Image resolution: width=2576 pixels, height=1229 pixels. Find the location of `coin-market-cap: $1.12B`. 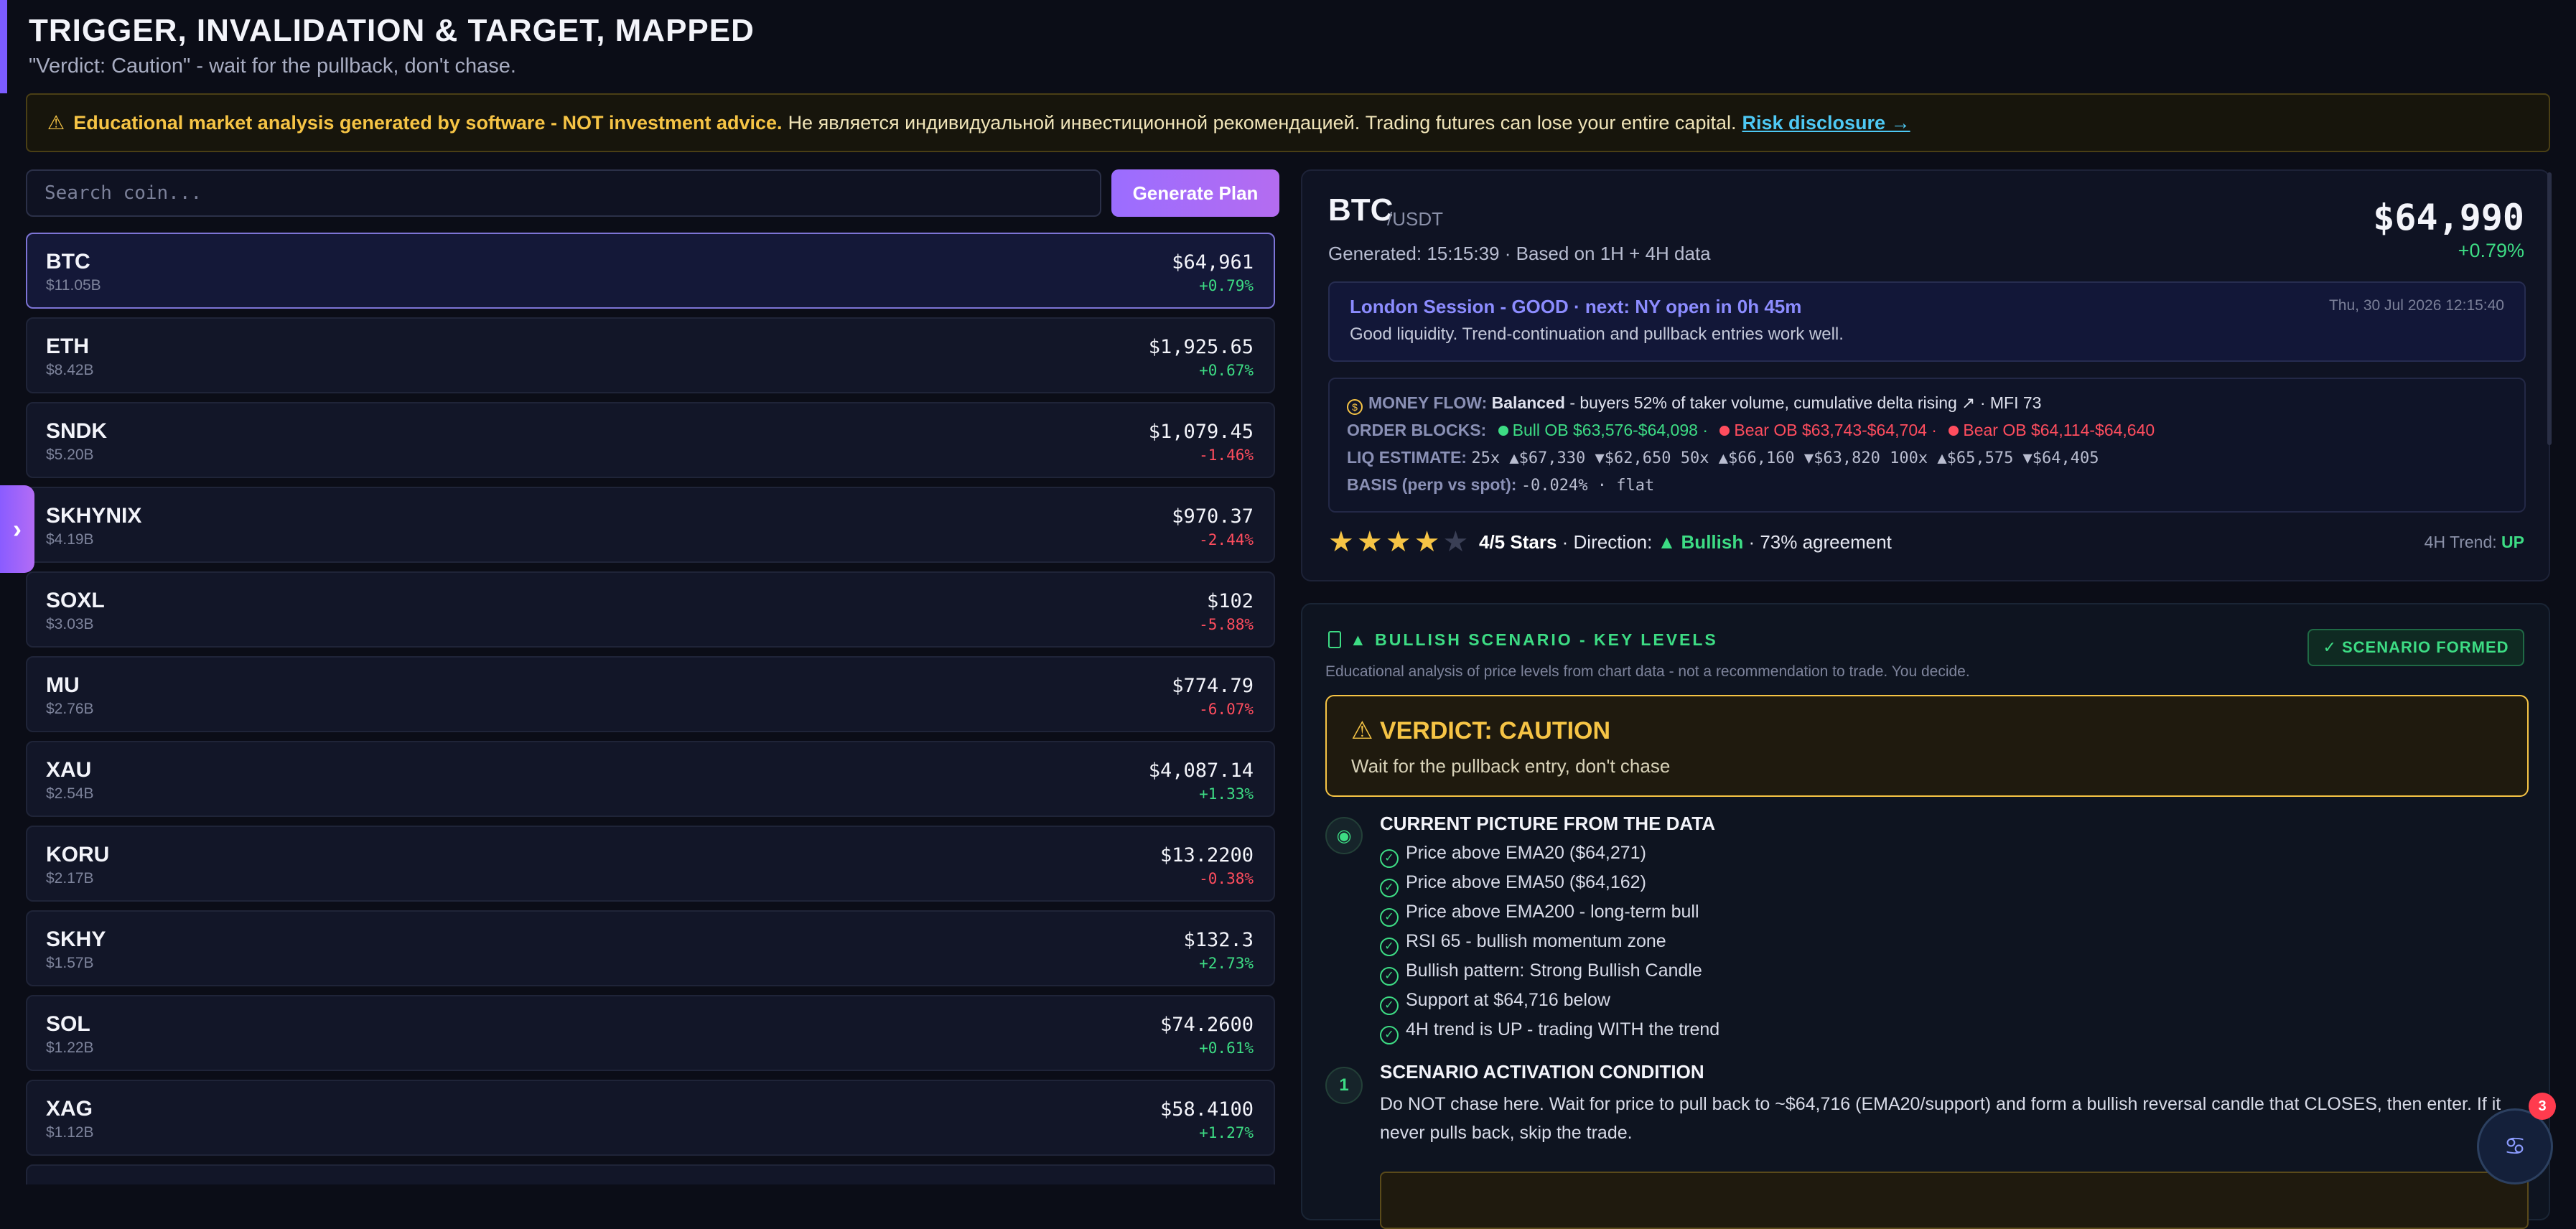

coin-market-cap: $1.12B is located at coordinates (70, 1132).